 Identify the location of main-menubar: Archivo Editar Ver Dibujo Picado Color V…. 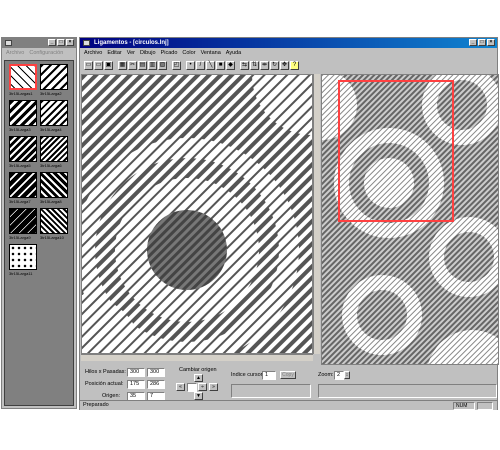
(288, 53).